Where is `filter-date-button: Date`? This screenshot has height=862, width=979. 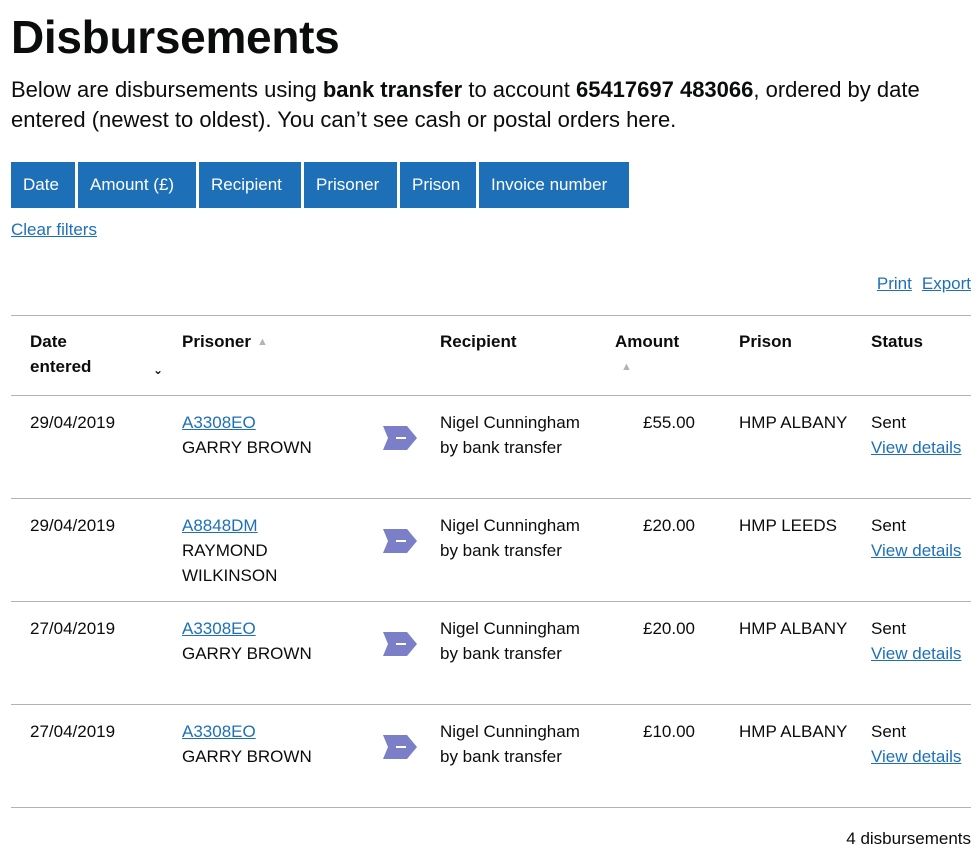 filter-date-button: Date is located at coordinates (43, 185).